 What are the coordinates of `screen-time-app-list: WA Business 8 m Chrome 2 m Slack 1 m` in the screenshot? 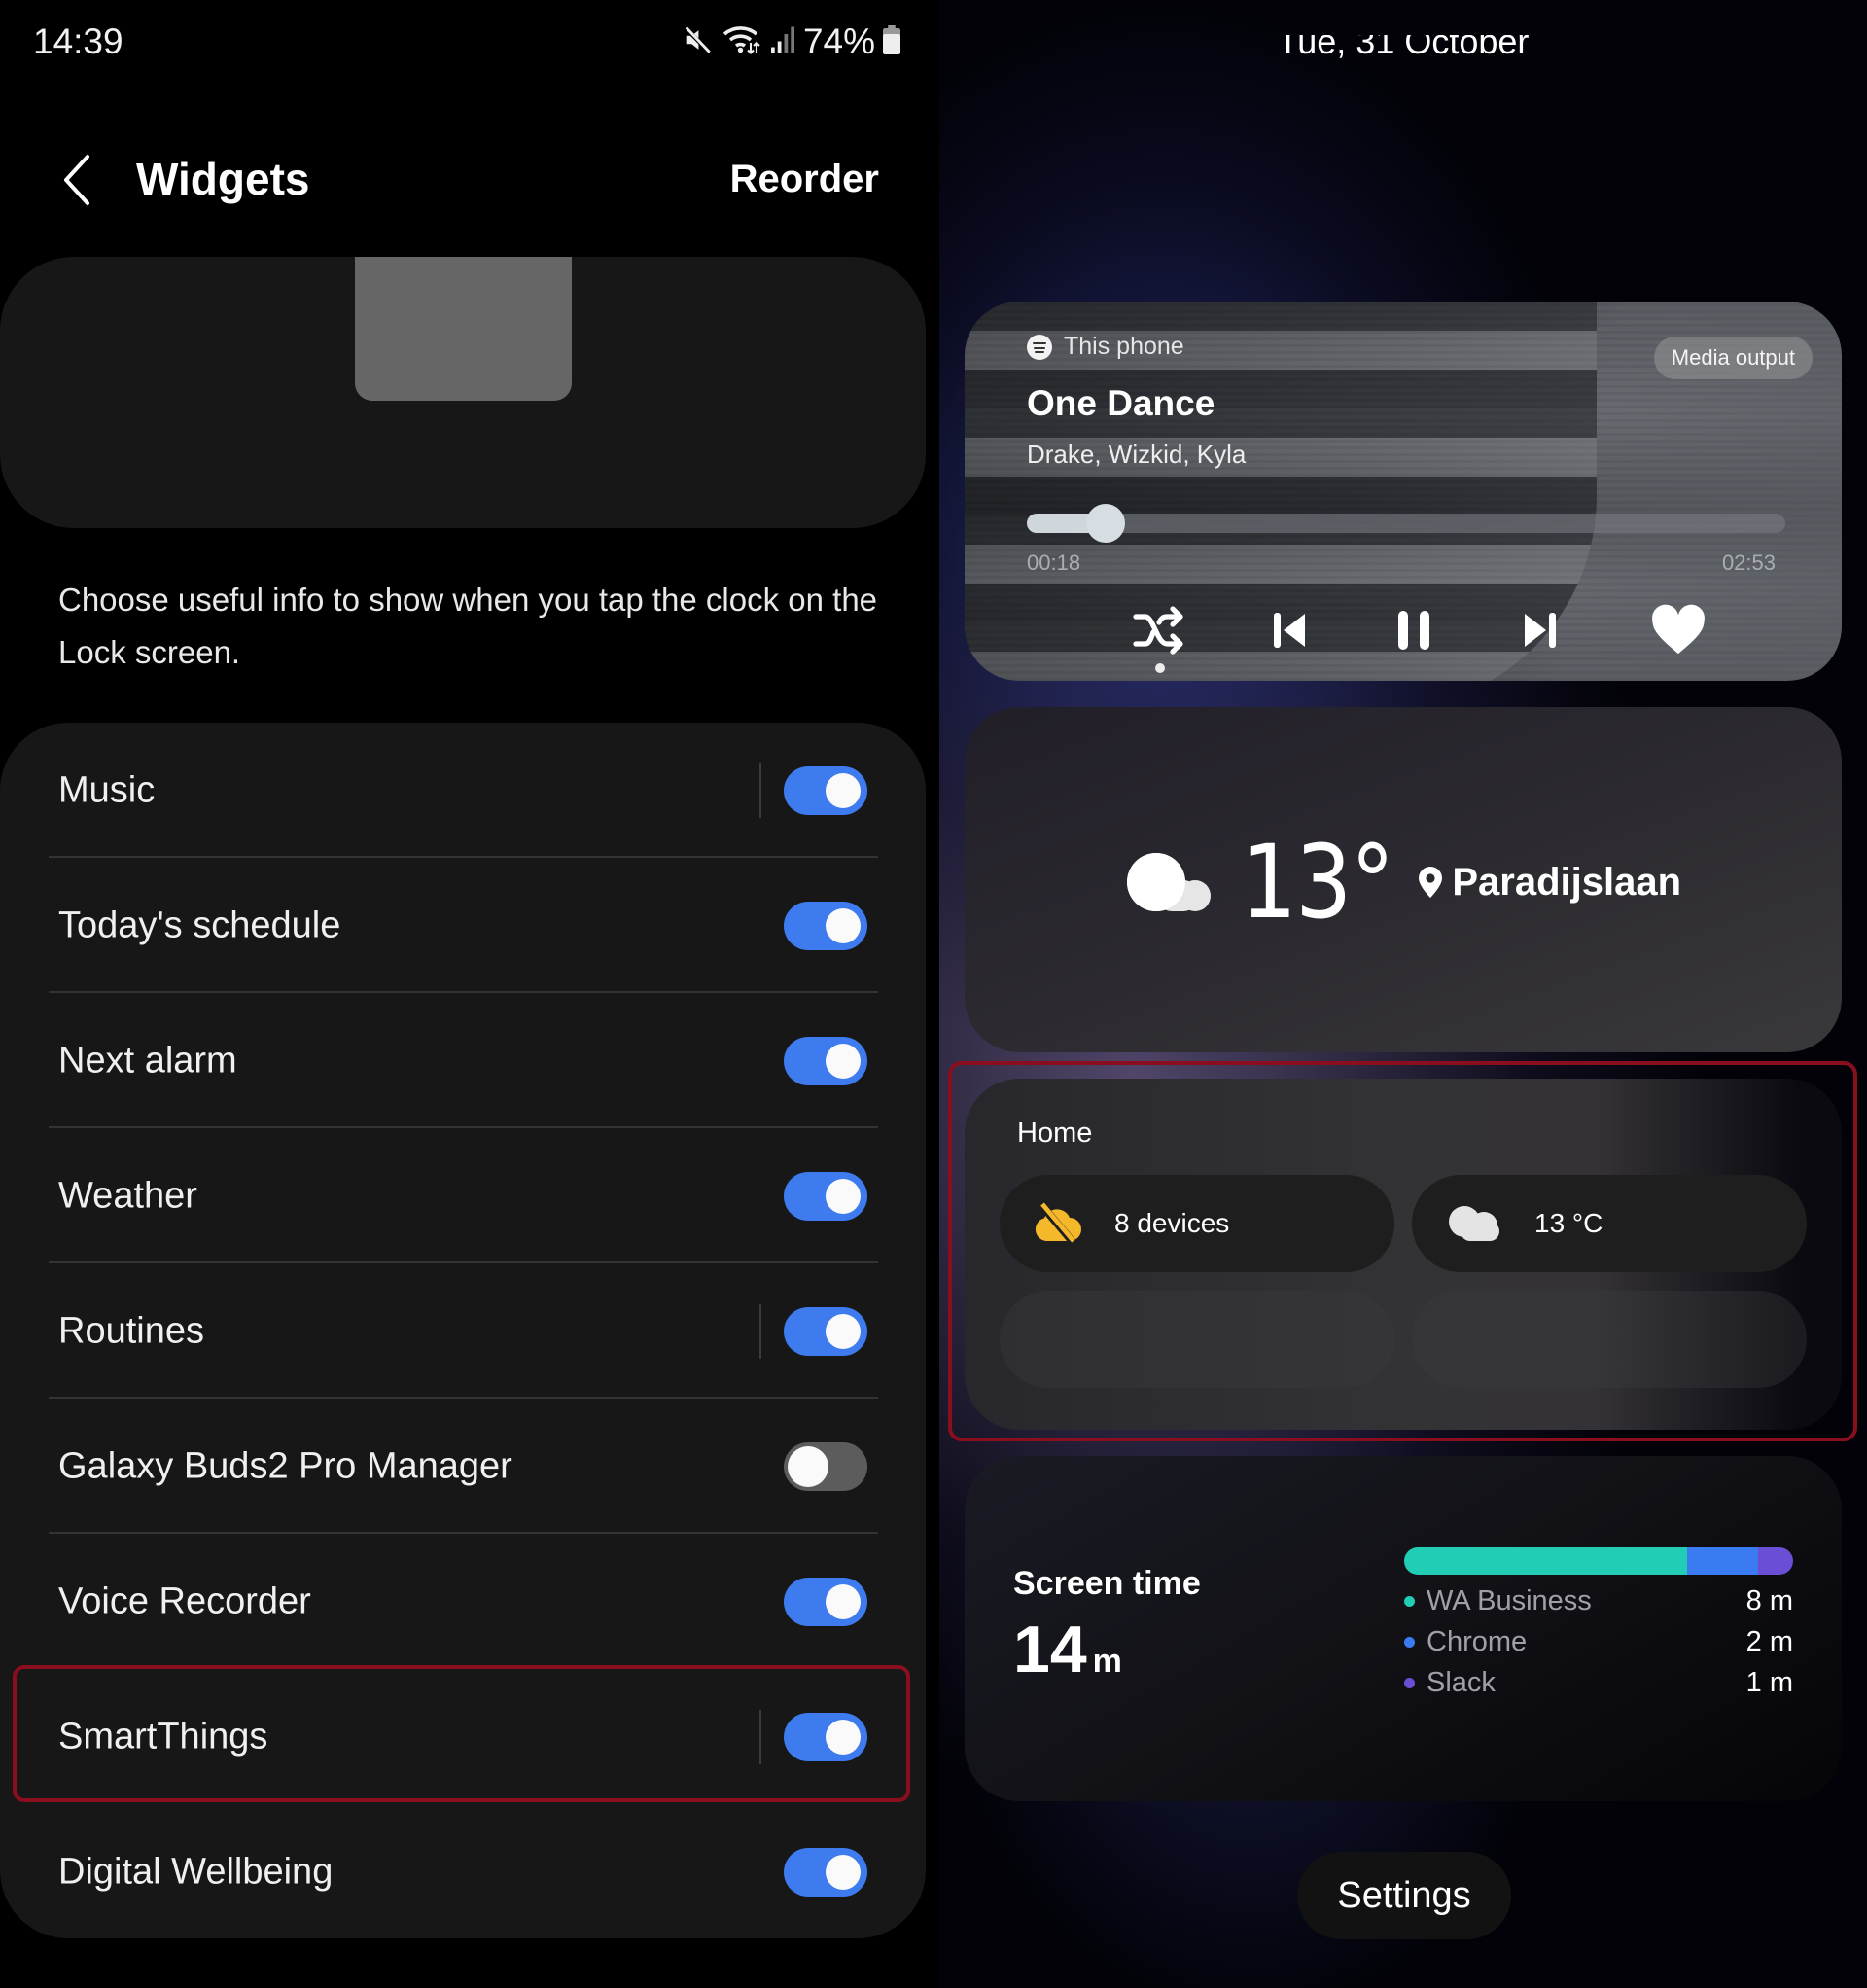 It's located at (1598, 1641).